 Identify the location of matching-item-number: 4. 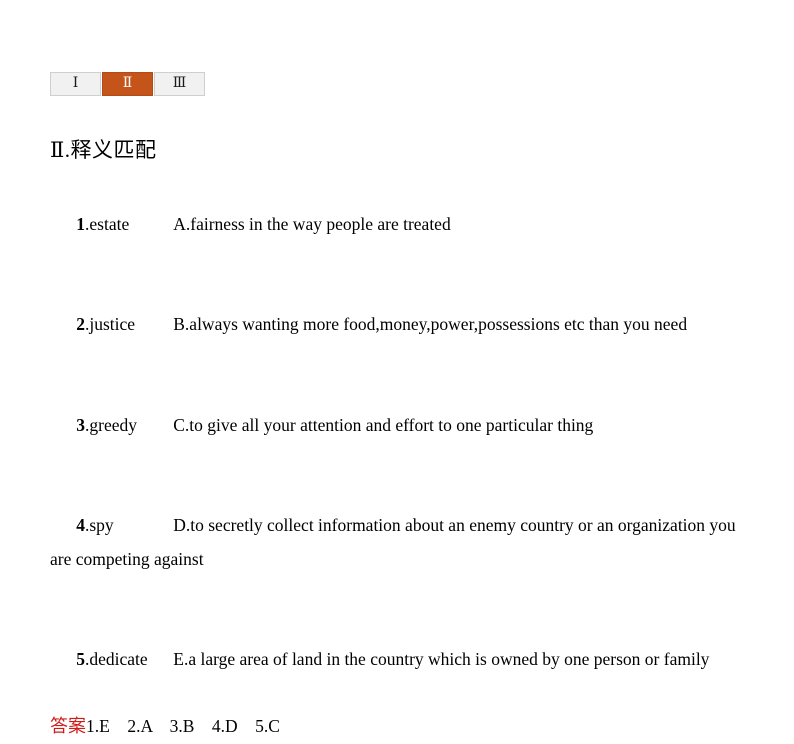
(80, 525).